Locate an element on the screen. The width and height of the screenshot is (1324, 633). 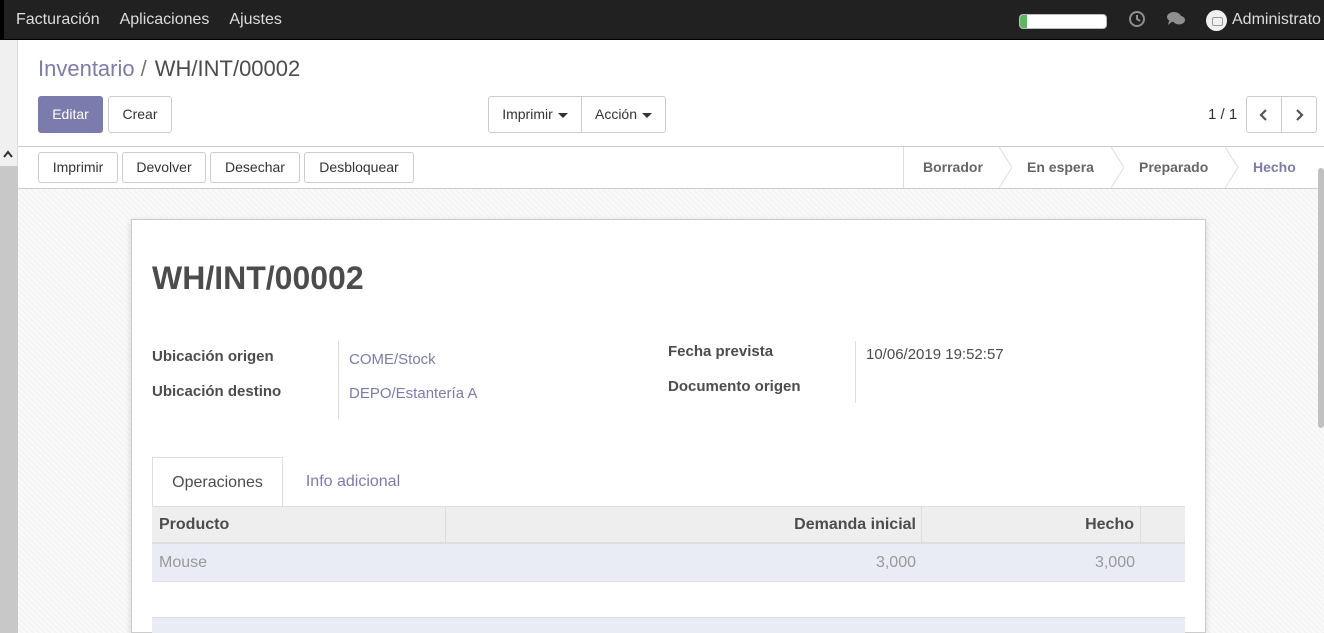
stage-en-espera: En espera is located at coordinates (1060, 167).